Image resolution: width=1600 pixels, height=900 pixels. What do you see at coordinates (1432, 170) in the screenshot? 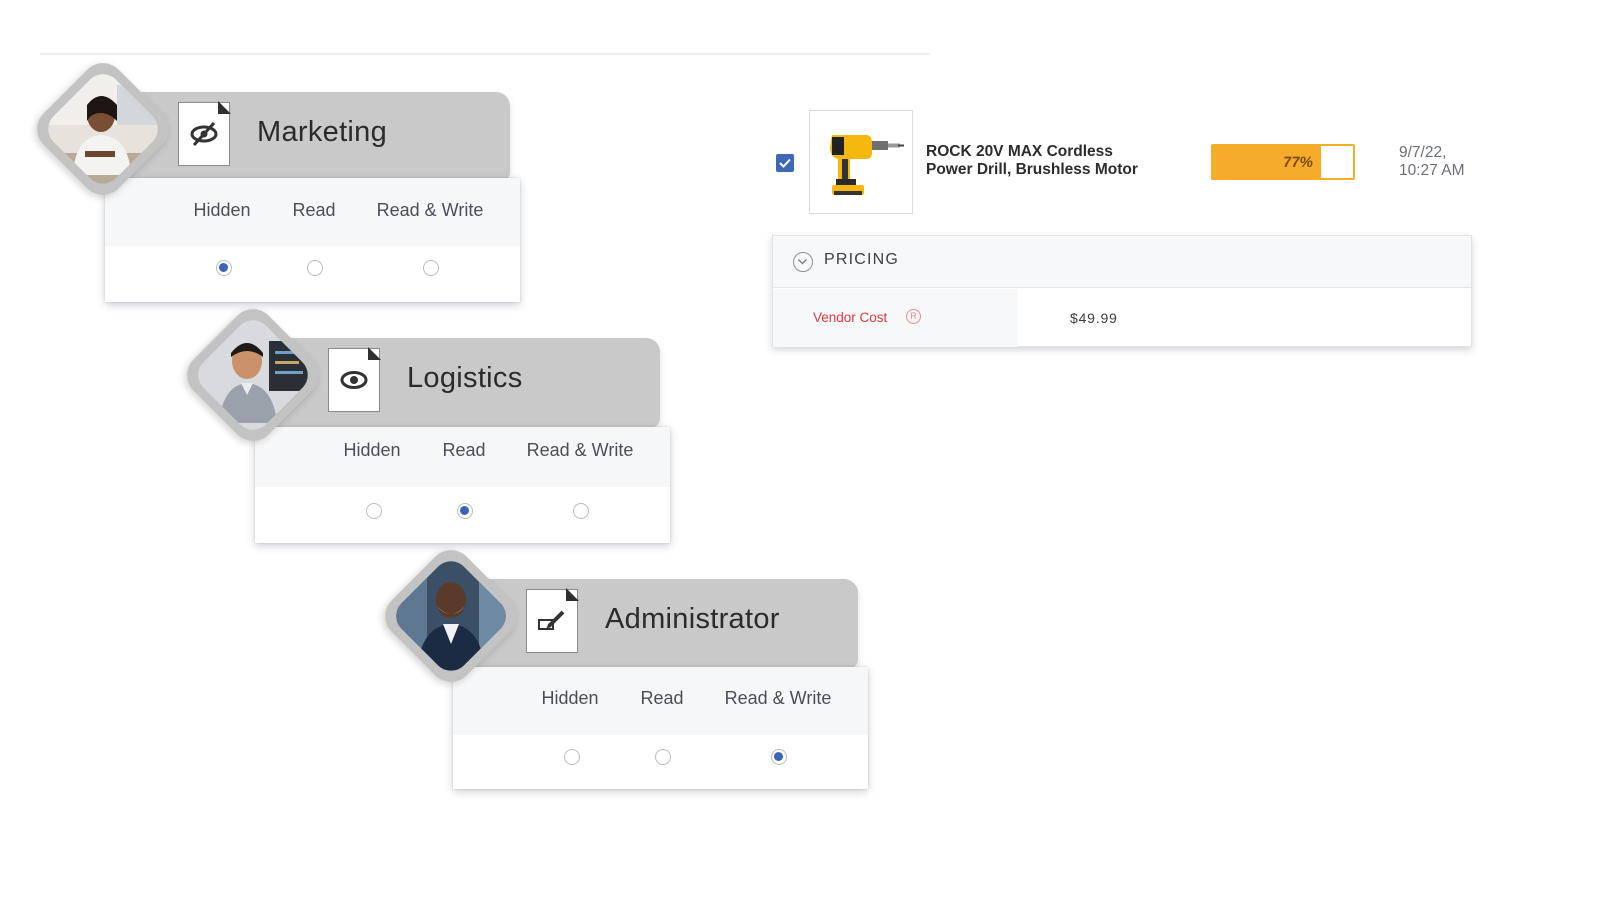
I see `date-line-2: 10:27 AM` at bounding box center [1432, 170].